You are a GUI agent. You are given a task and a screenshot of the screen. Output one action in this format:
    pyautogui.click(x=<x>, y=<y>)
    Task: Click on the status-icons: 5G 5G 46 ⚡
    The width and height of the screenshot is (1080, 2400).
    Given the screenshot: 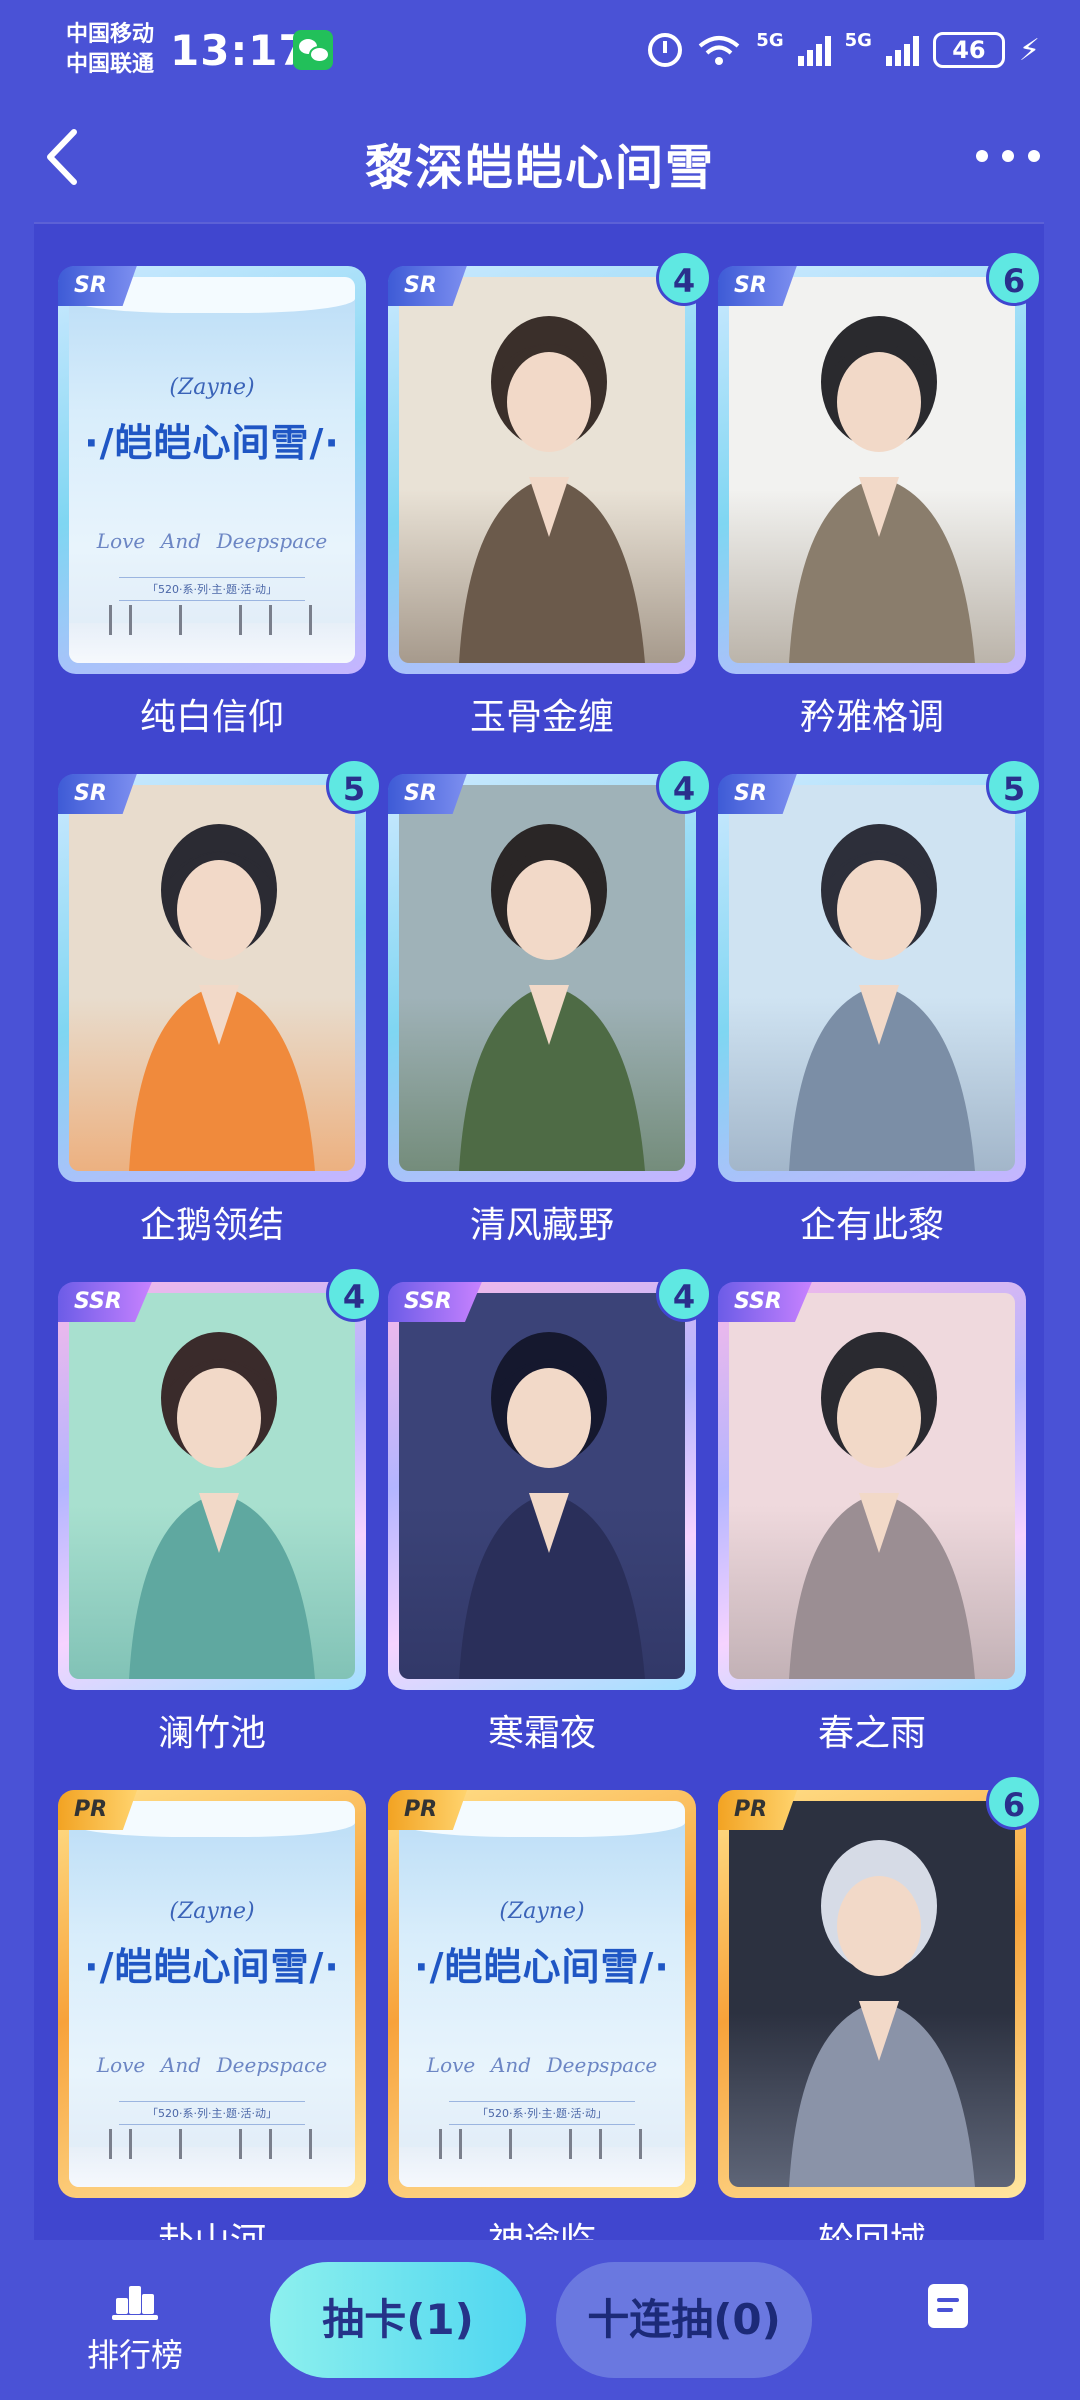 What is the action you would take?
    pyautogui.click(x=844, y=50)
    